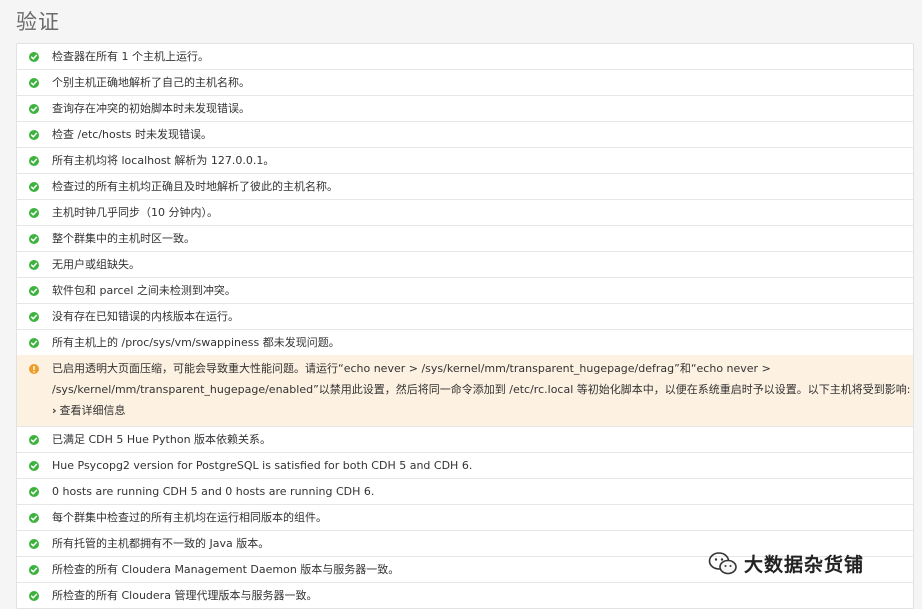 The height and width of the screenshot is (609, 922). What do you see at coordinates (132, 134) in the screenshot?
I see `check-row-text: 检查 /etc/hosts 时未发现错误。` at bounding box center [132, 134].